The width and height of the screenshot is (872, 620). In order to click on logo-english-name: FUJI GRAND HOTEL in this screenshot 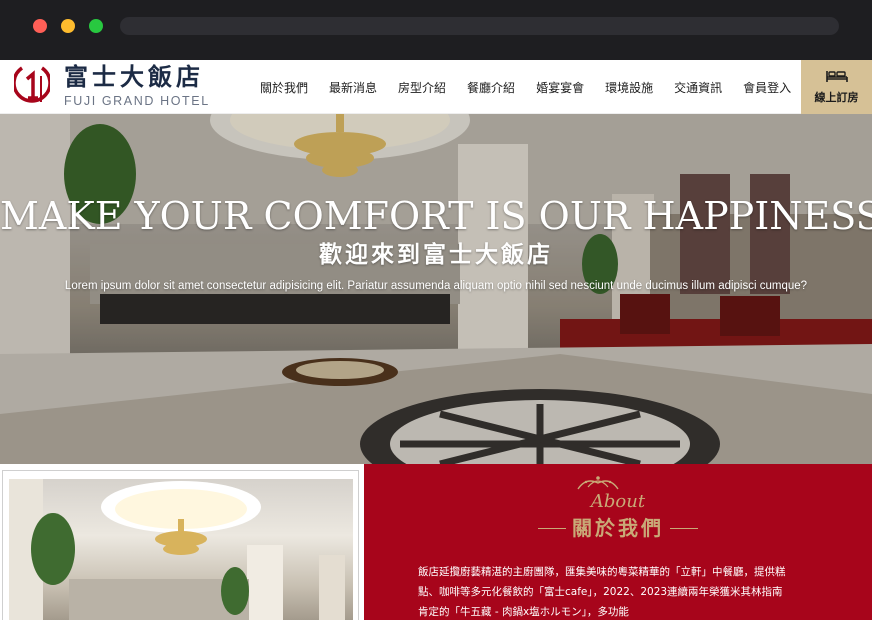, I will do `click(137, 101)`.